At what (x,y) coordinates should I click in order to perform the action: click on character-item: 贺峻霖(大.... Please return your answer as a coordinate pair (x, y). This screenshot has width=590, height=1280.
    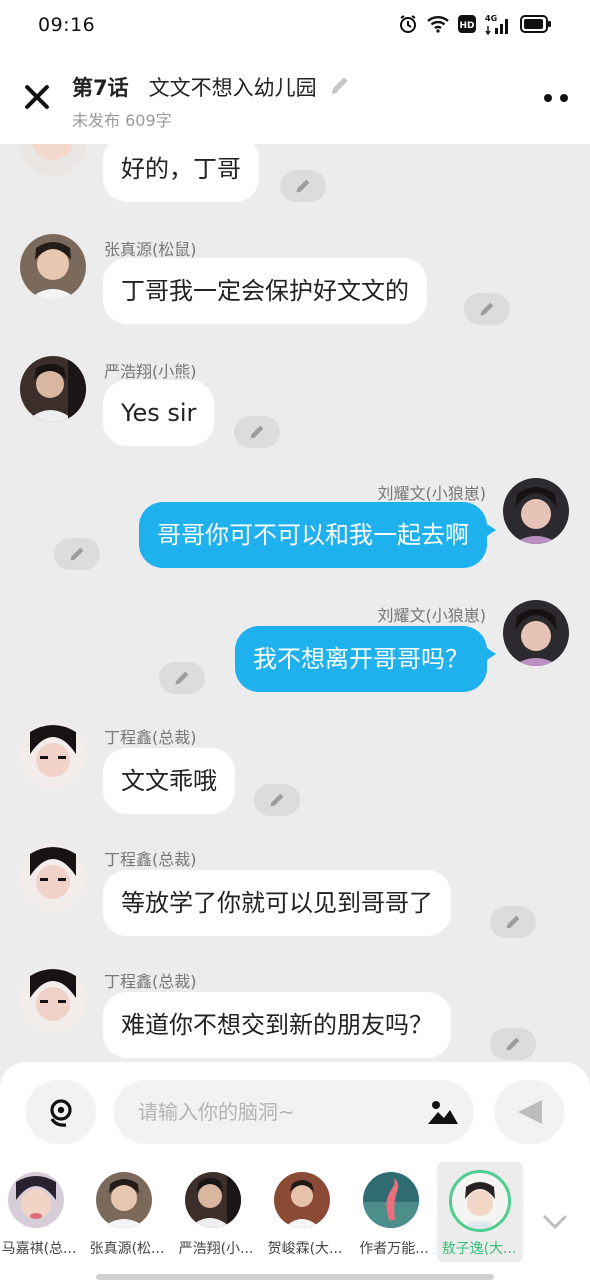
    Looking at the image, I should click on (305, 1212).